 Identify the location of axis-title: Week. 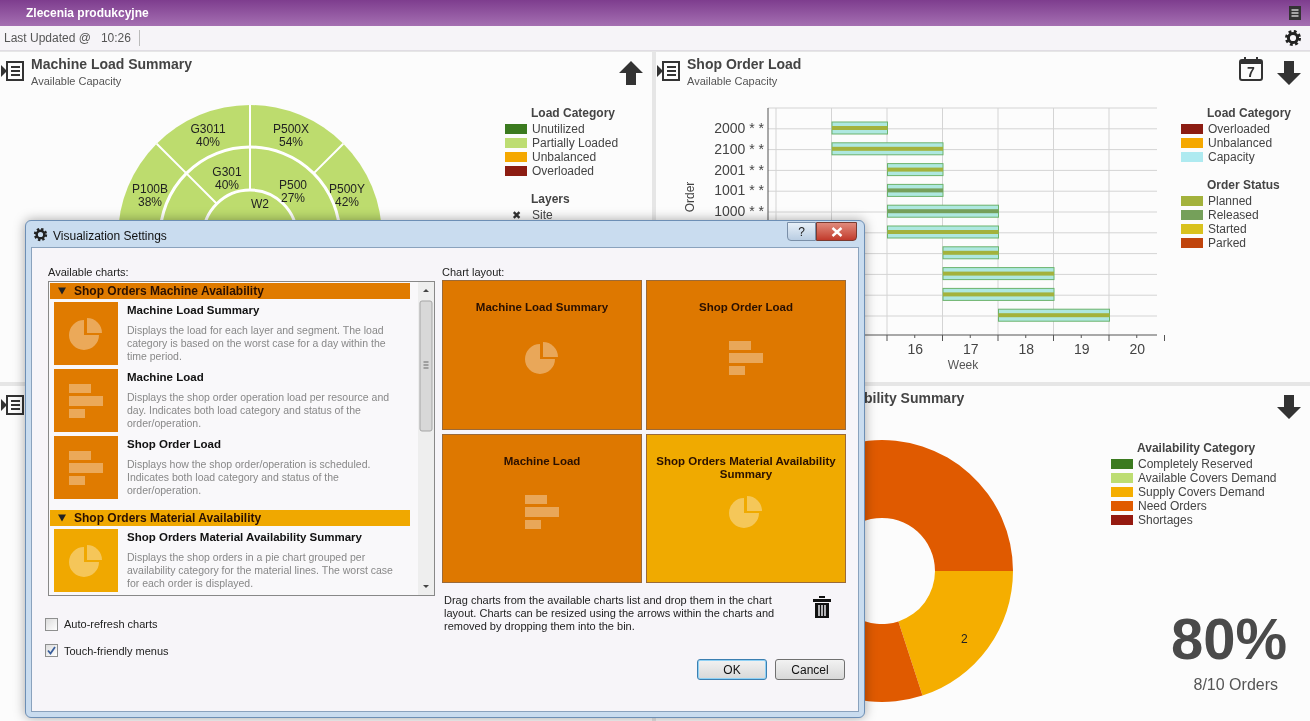
(963, 365).